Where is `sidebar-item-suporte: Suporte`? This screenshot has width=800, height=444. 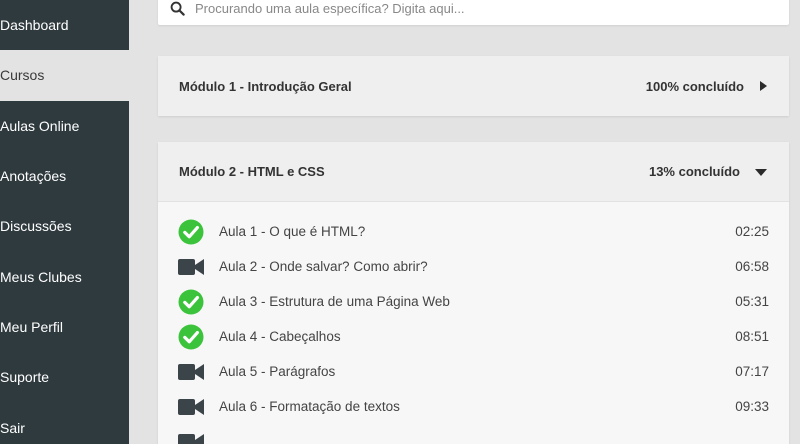 sidebar-item-suporte: Suporte is located at coordinates (64, 377).